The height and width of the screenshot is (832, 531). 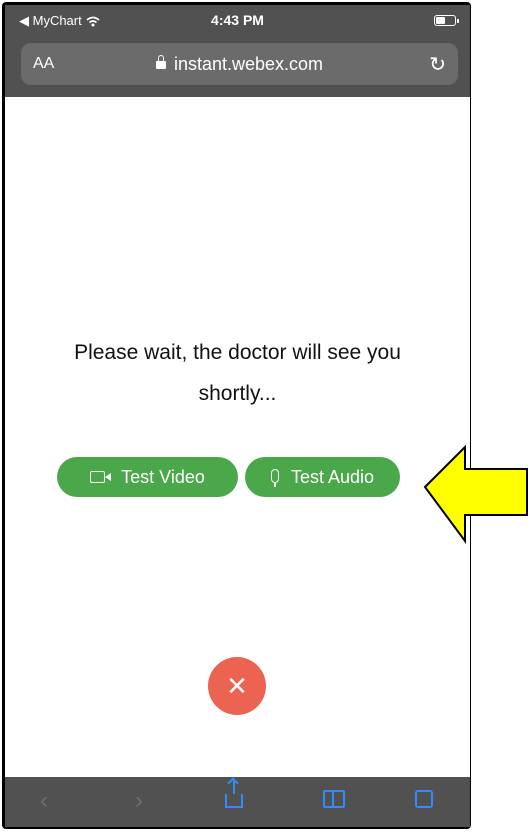 I want to click on test-audio-button: Test Audio, so click(x=322, y=477).